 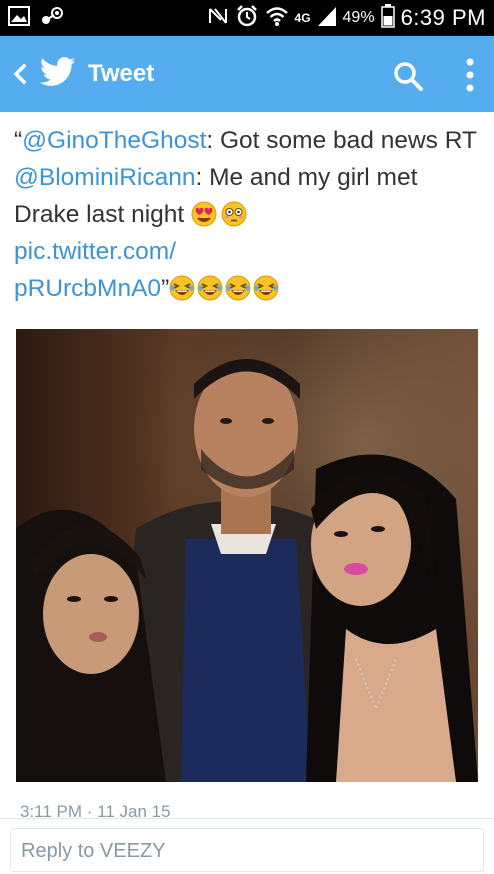 I want to click on network-type-icon: 4G, so click(x=303, y=18).